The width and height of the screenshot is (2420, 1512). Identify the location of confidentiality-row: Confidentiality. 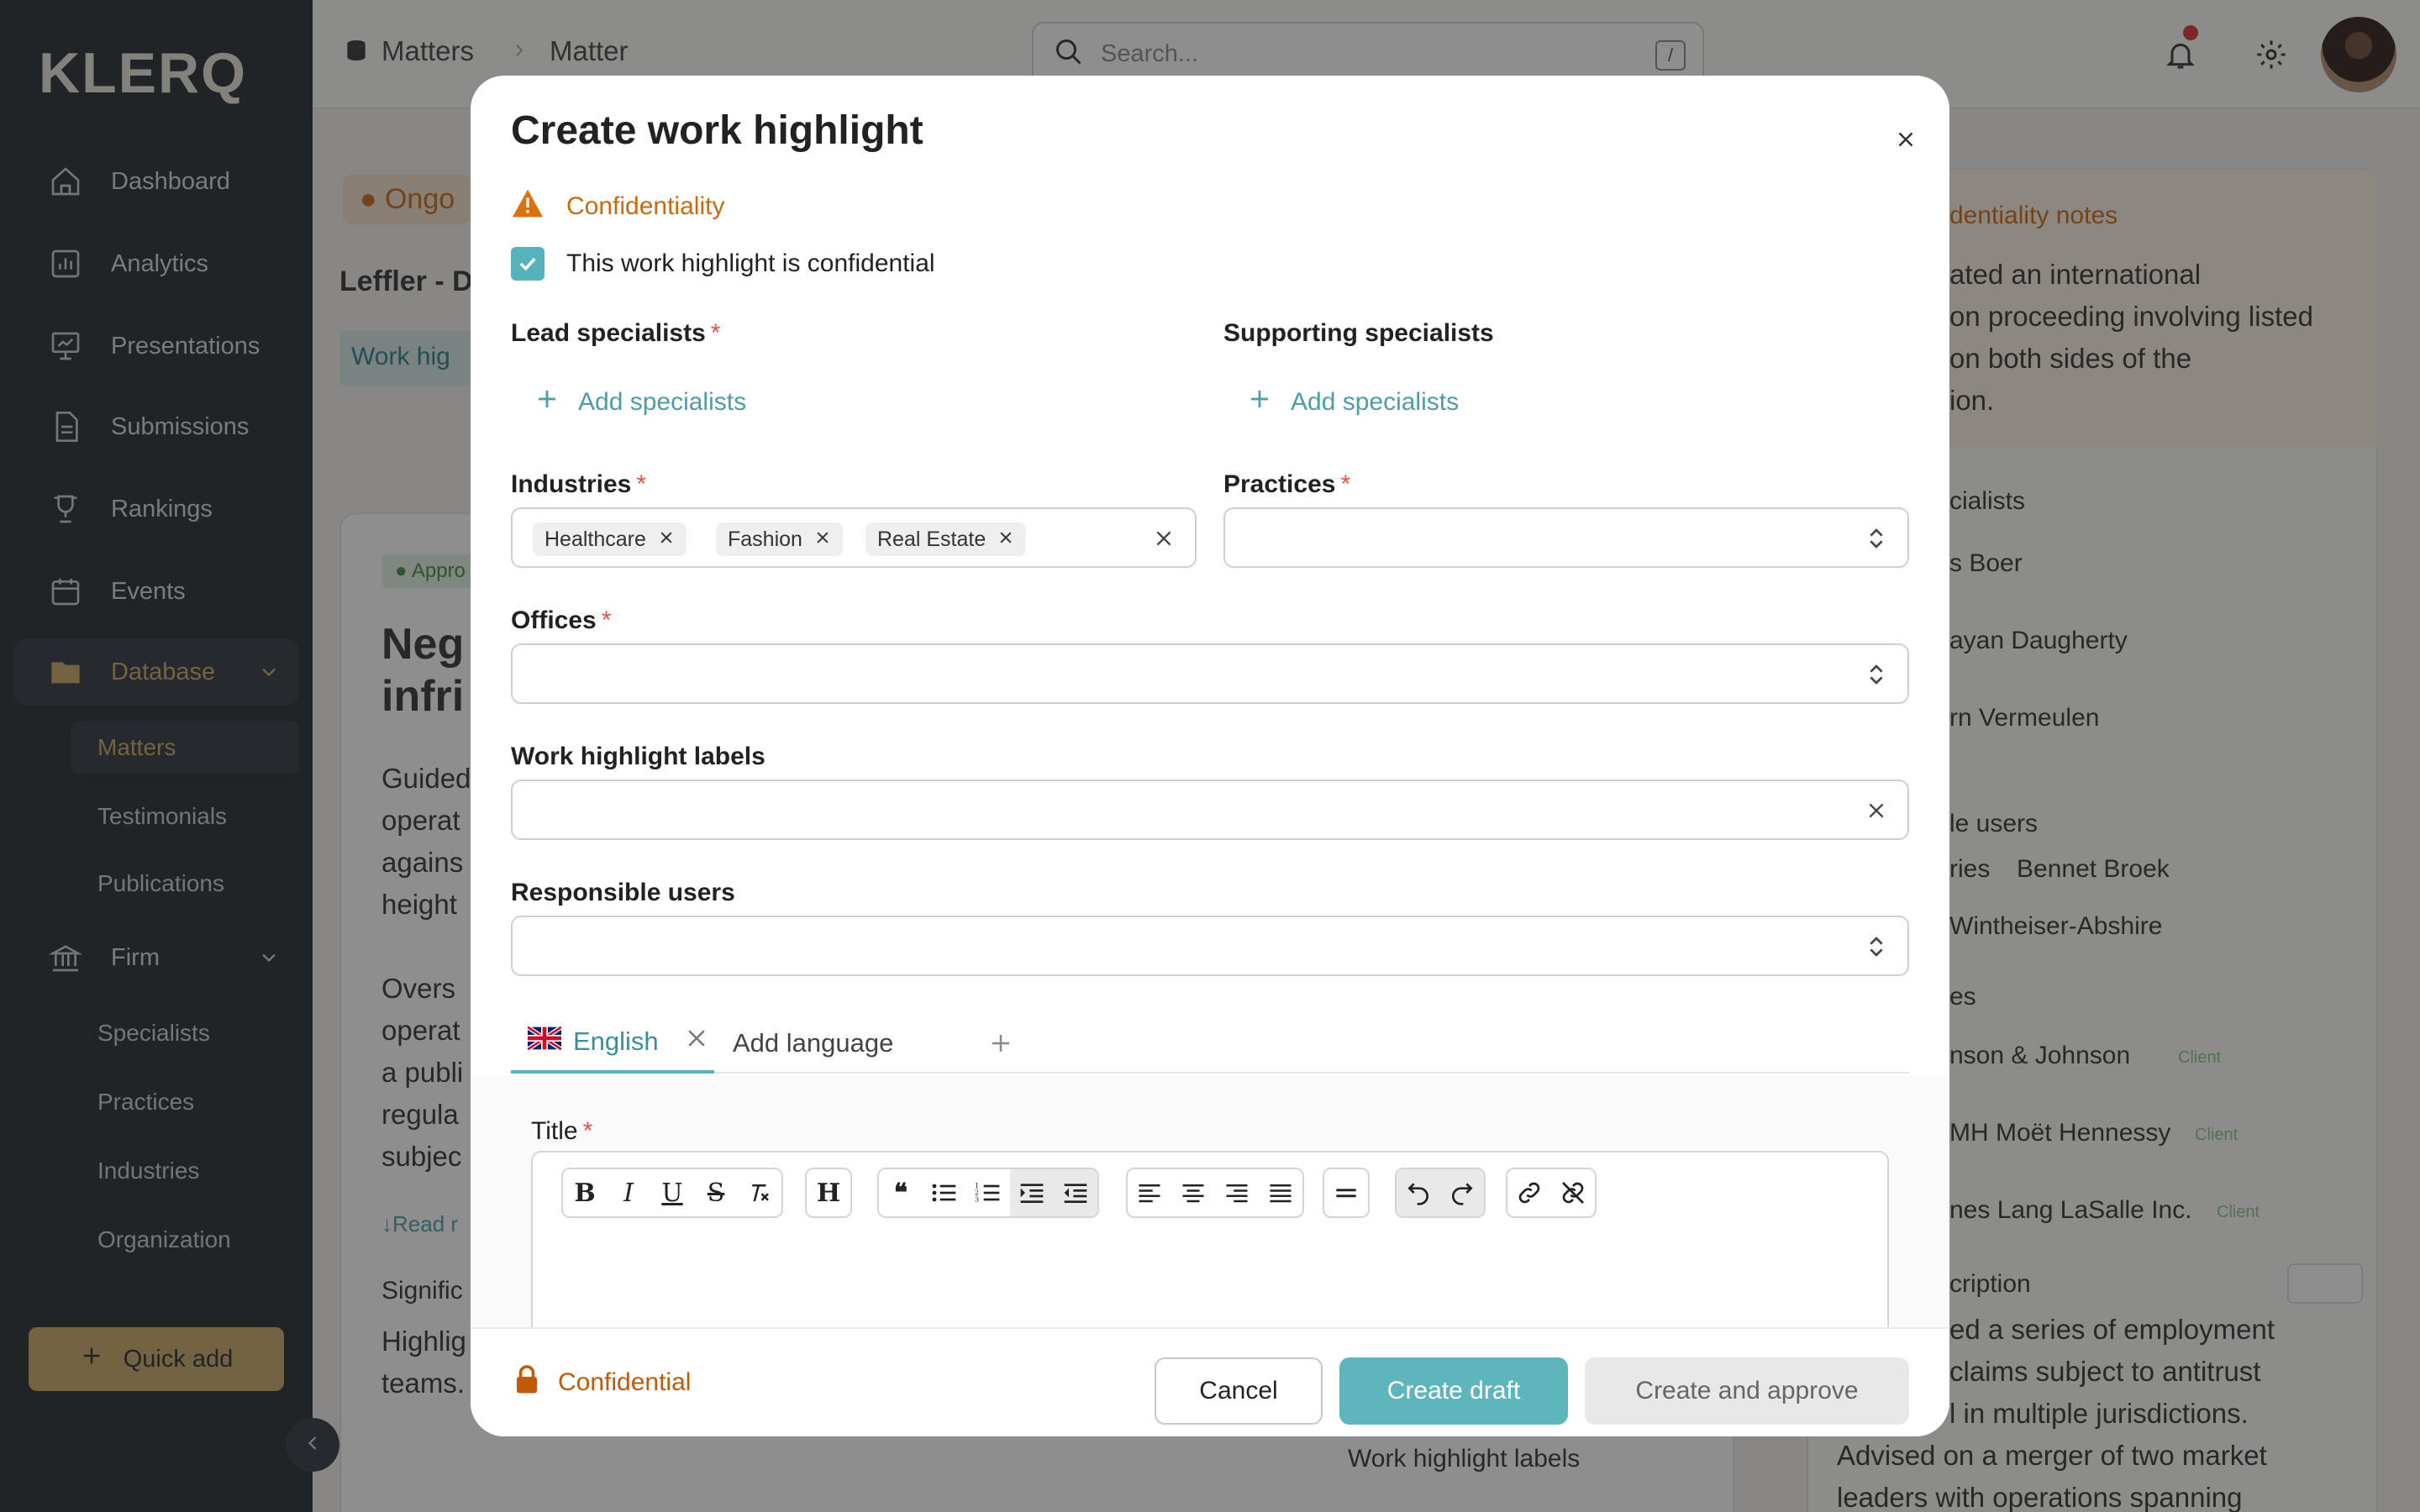
(617, 206).